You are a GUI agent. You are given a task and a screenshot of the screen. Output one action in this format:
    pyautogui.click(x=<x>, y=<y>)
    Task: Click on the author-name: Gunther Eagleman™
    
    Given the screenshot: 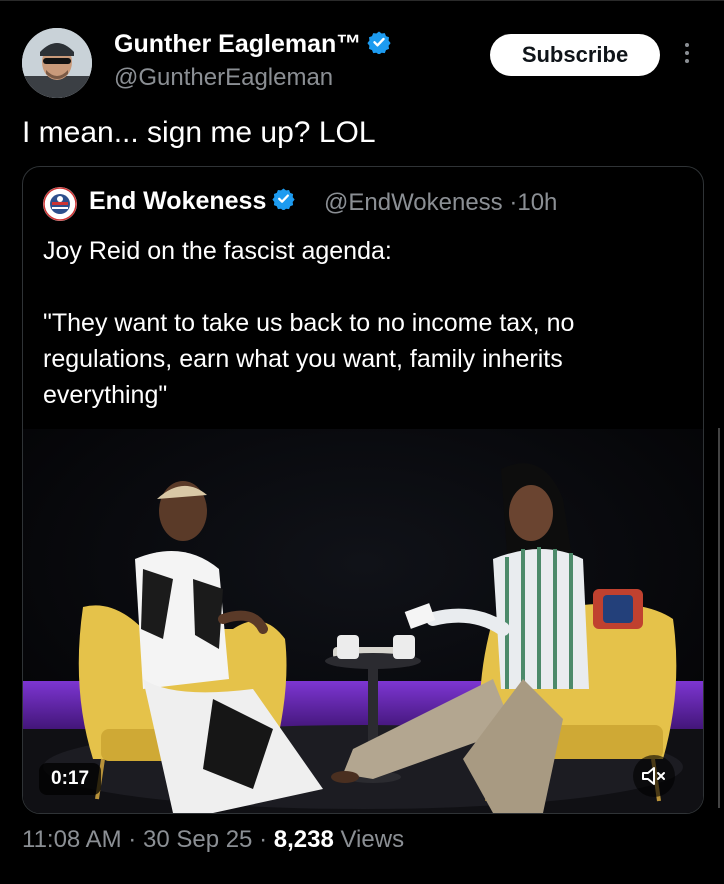 What is the action you would take?
    pyautogui.click(x=252, y=45)
    